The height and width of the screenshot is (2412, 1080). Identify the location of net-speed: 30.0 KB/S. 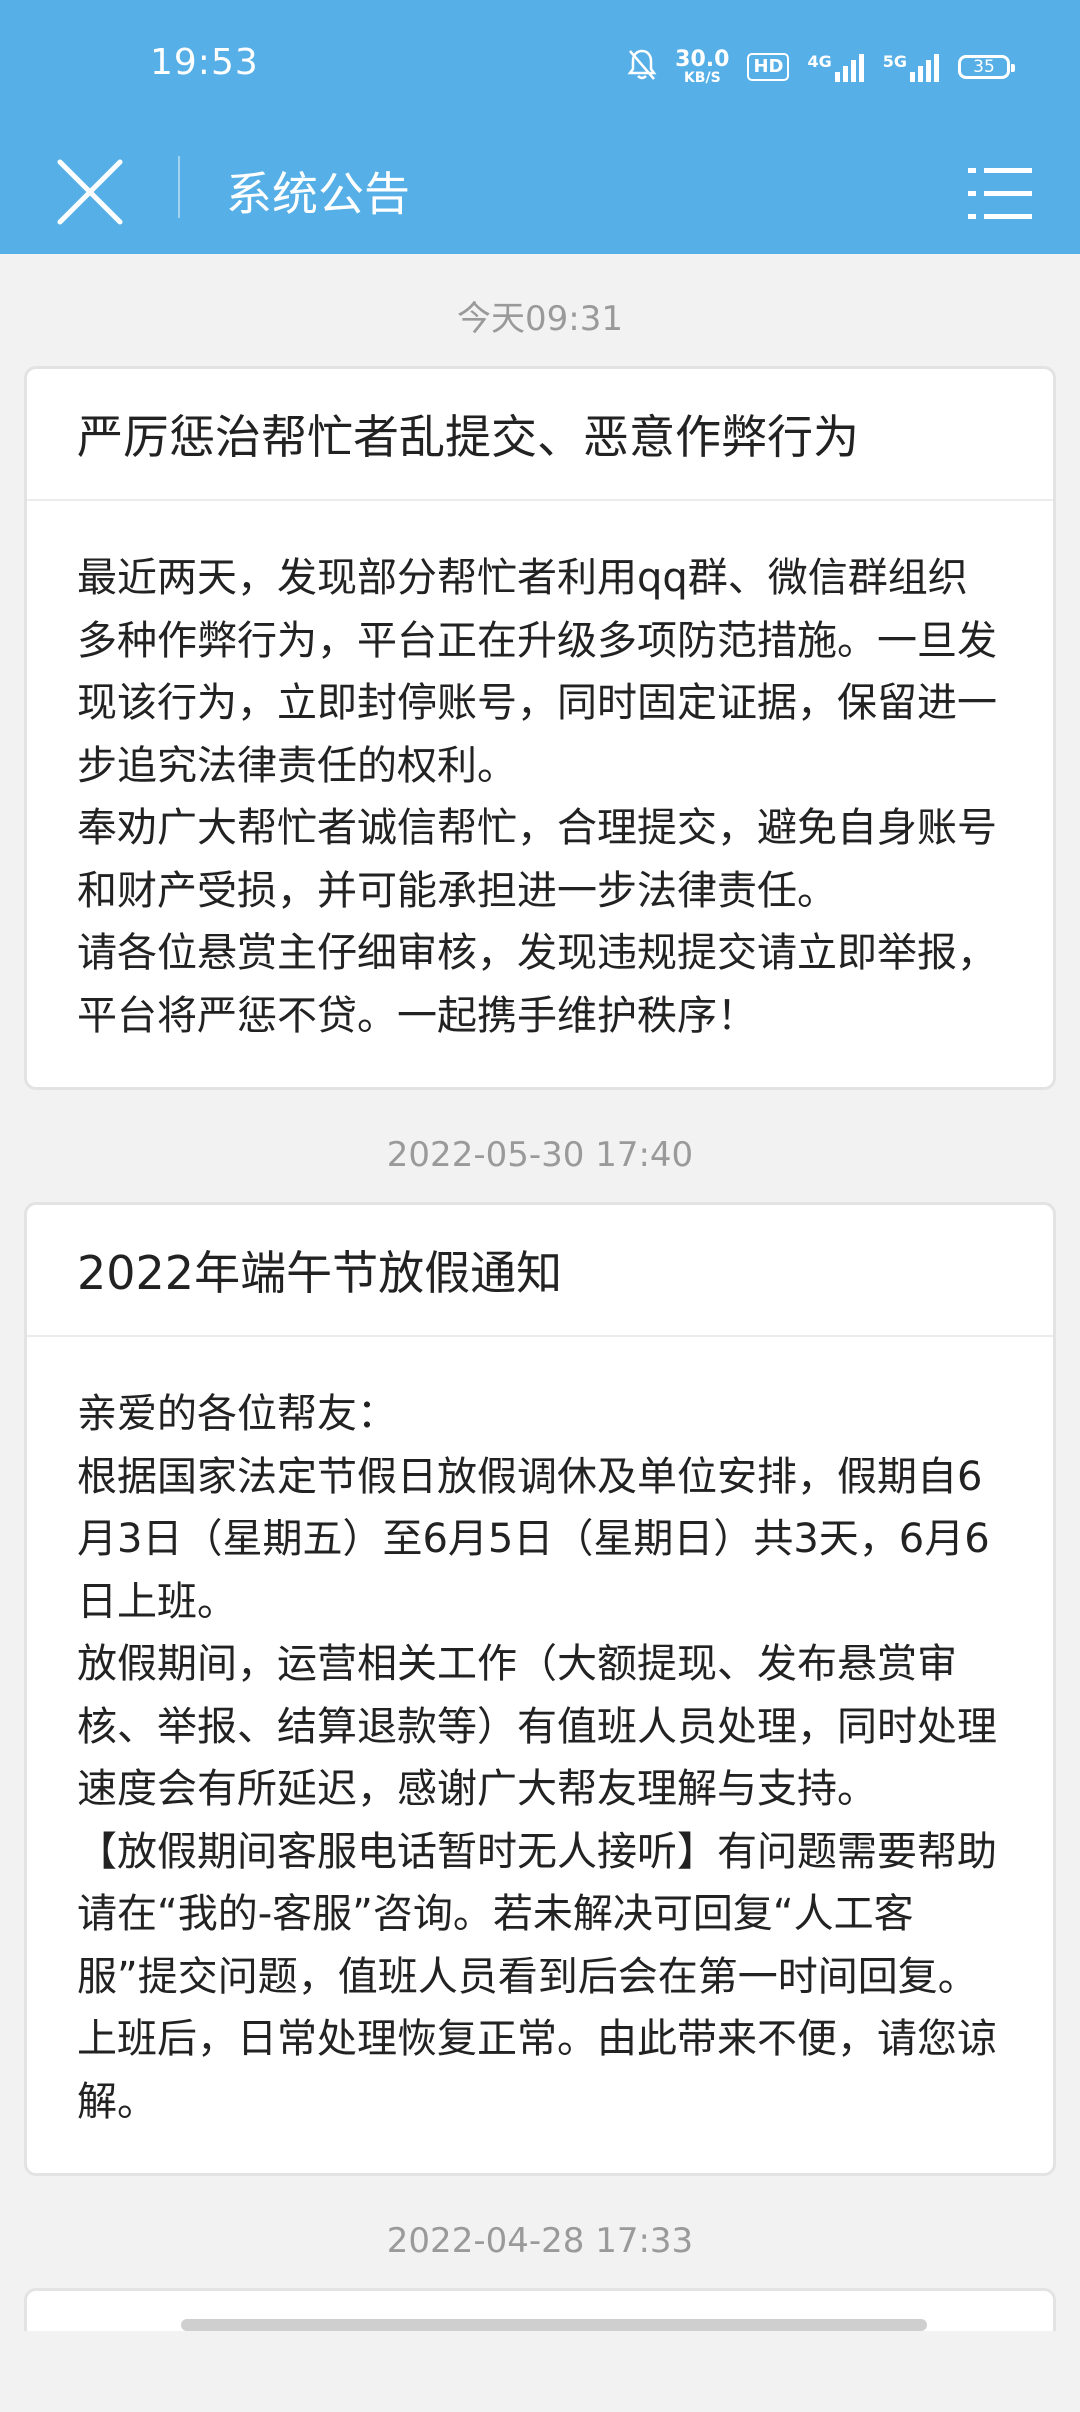
(702, 66).